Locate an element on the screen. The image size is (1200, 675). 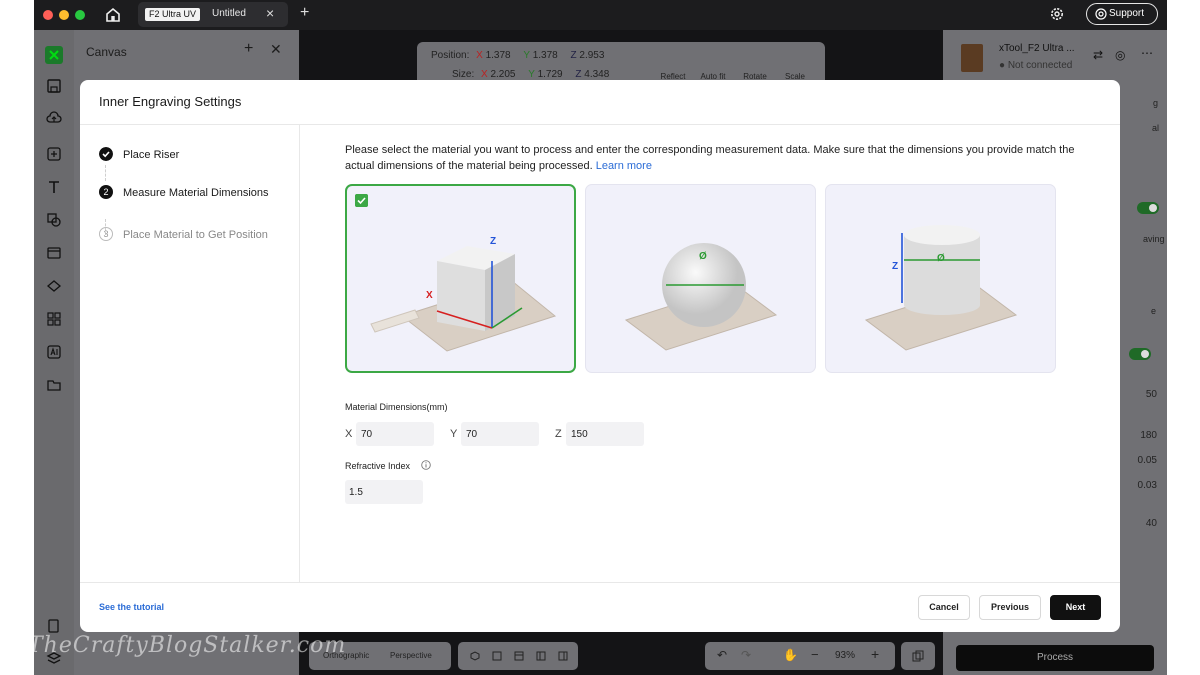
cancel-button: Cancel is located at coordinates (944, 607).